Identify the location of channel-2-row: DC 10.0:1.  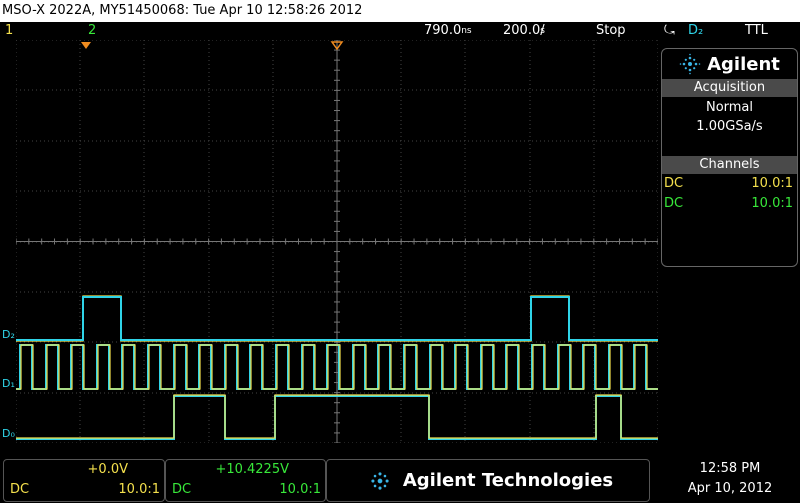
(728, 203).